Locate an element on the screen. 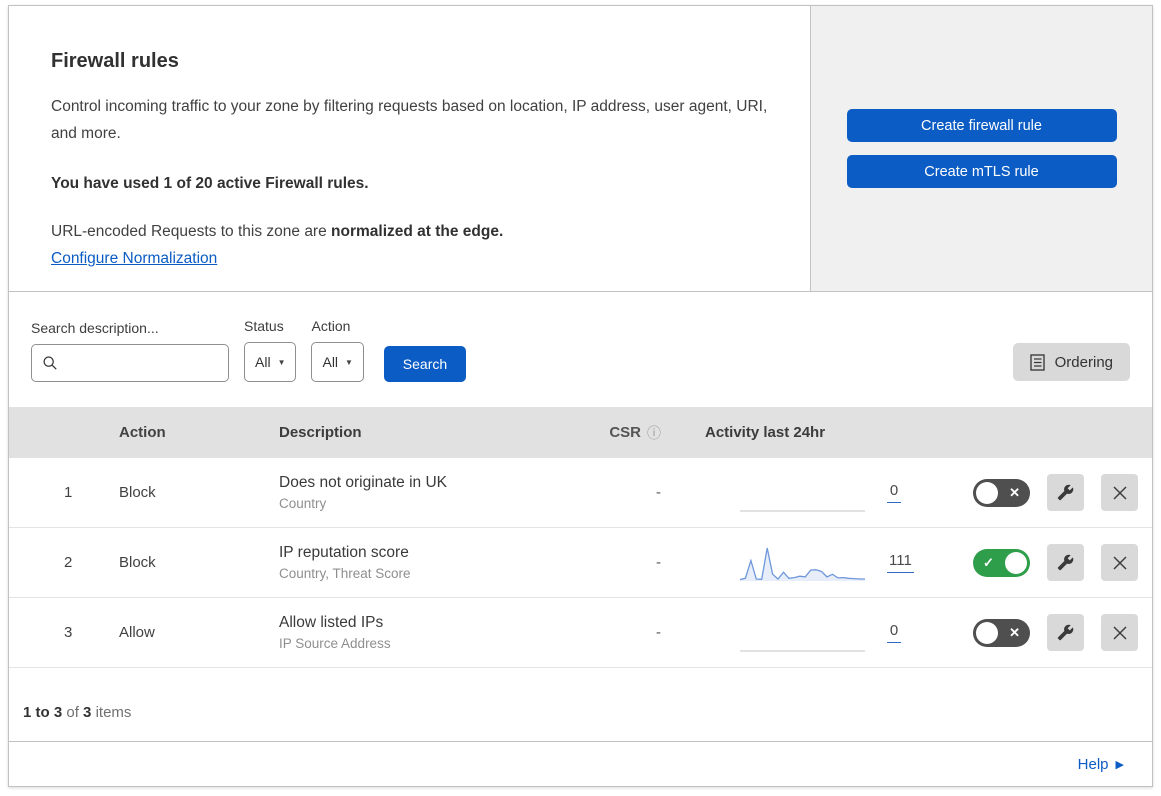 Image resolution: width=1161 pixels, height=796 pixels. rule-priority: 3 is located at coordinates (68, 632).